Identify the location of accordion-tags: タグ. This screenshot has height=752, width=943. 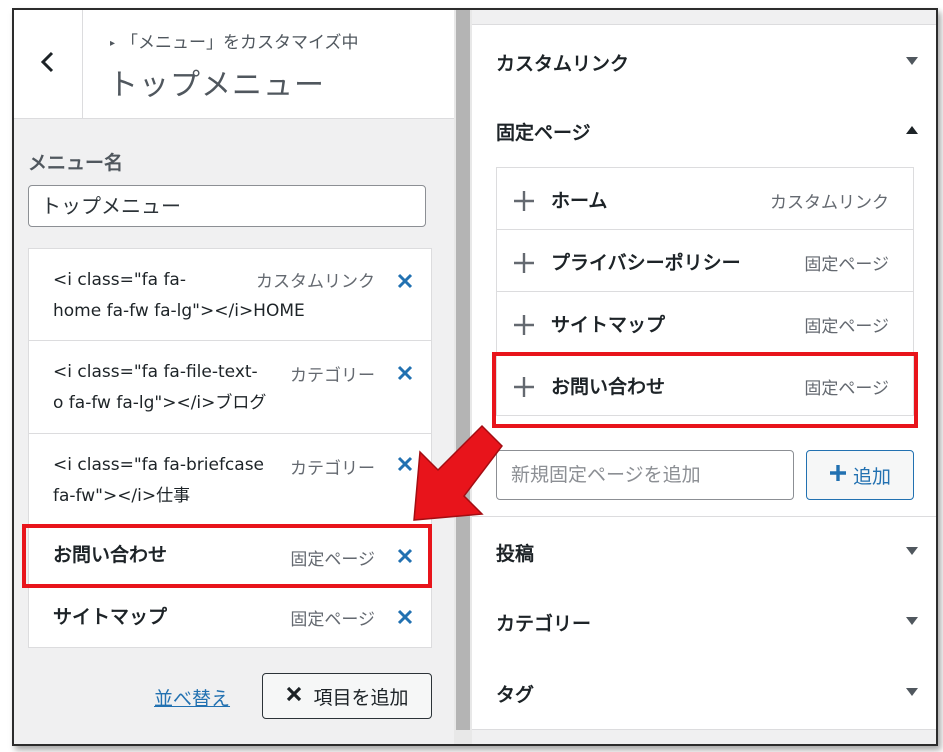
(704, 694).